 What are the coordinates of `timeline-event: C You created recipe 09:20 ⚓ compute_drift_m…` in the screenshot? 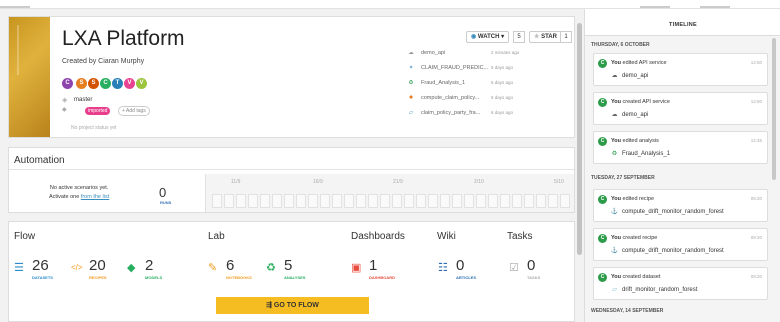 It's located at (680, 244).